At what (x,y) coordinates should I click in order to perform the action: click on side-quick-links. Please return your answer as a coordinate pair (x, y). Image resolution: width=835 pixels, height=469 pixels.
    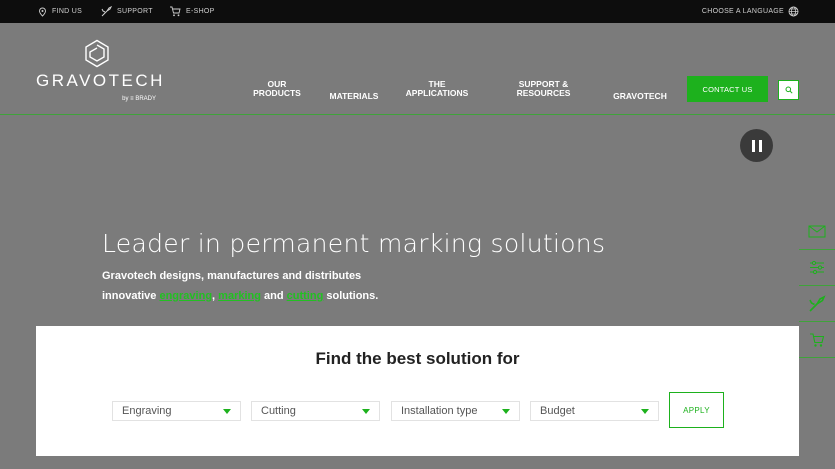
    Looking at the image, I should click on (817, 286).